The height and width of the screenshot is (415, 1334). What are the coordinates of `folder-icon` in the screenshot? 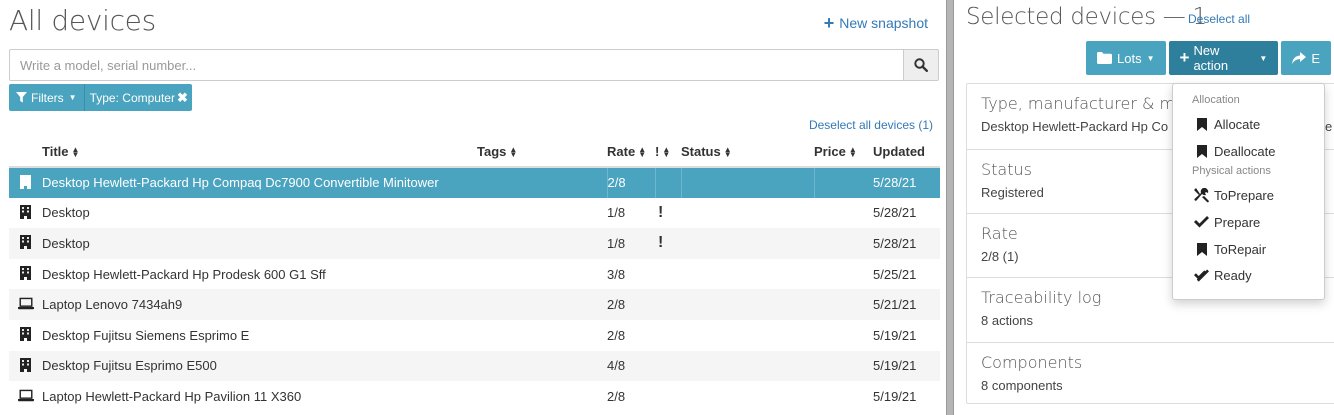 It's located at (1104, 58).